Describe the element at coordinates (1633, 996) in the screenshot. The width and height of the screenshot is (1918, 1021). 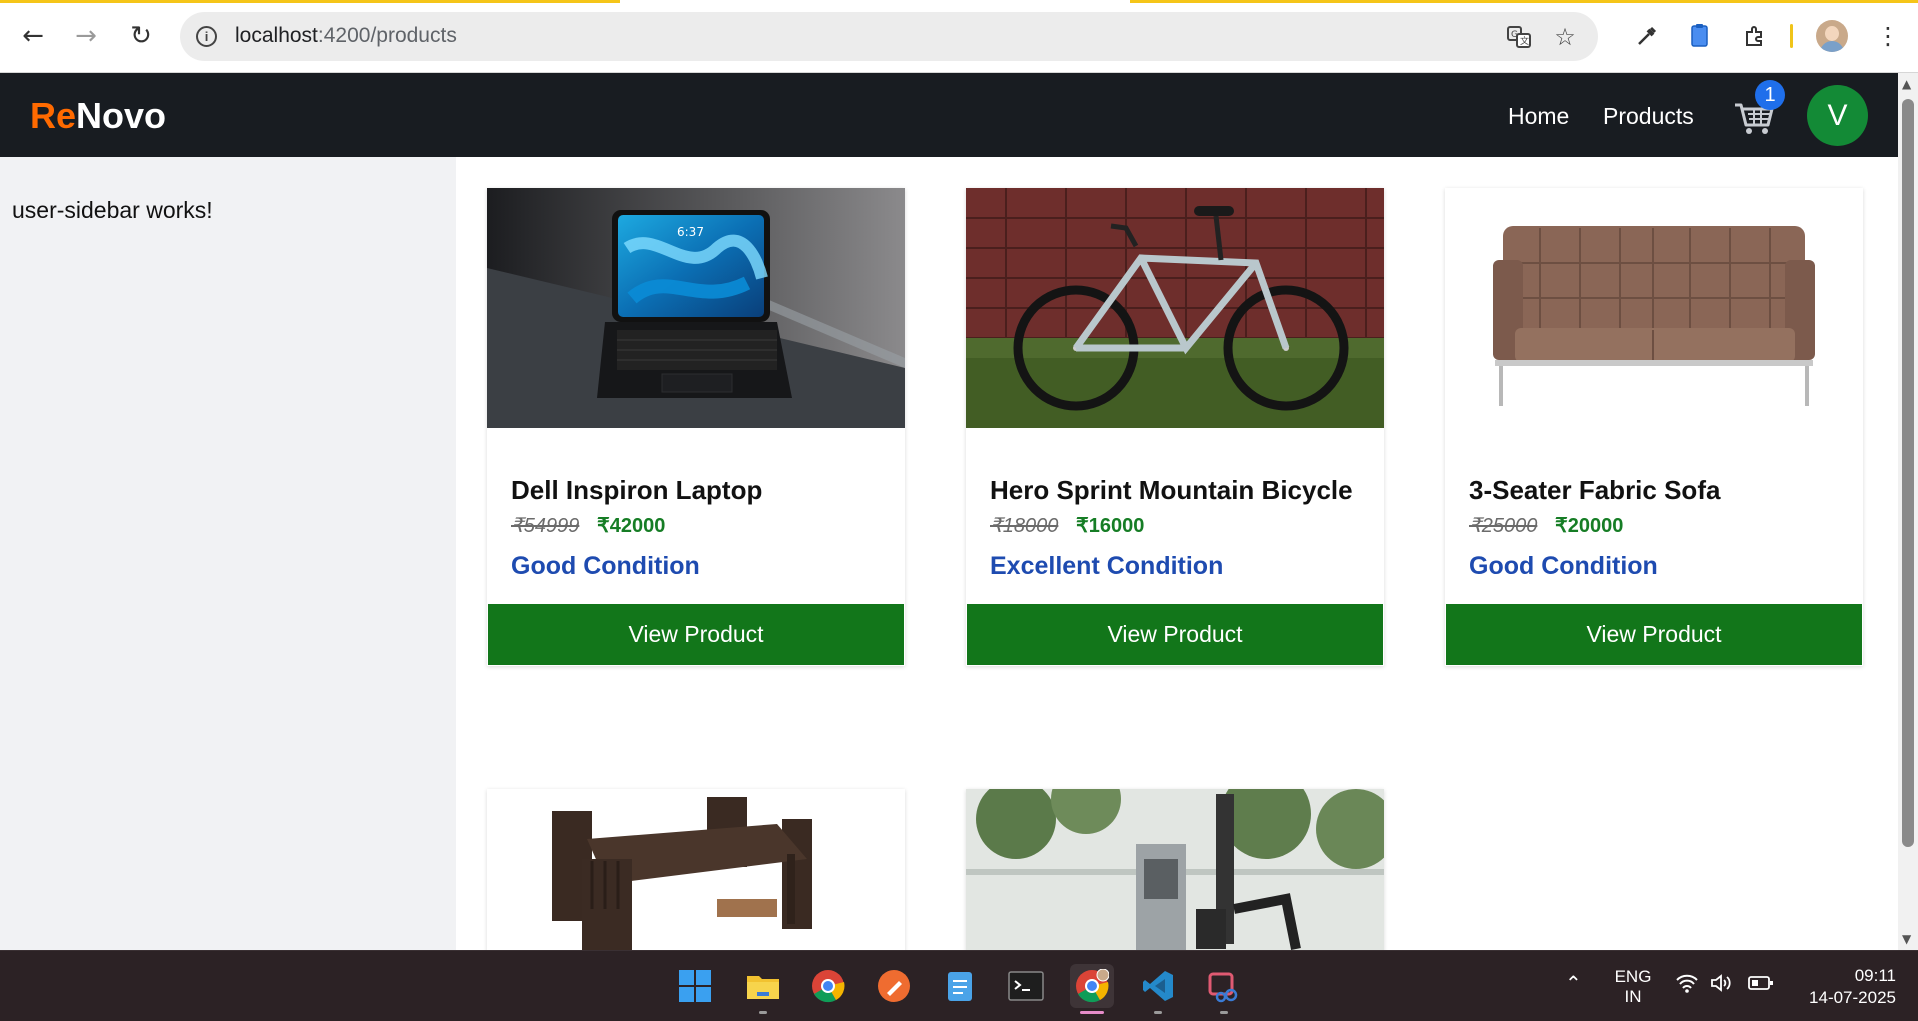
I see `region-code: IN` at that location.